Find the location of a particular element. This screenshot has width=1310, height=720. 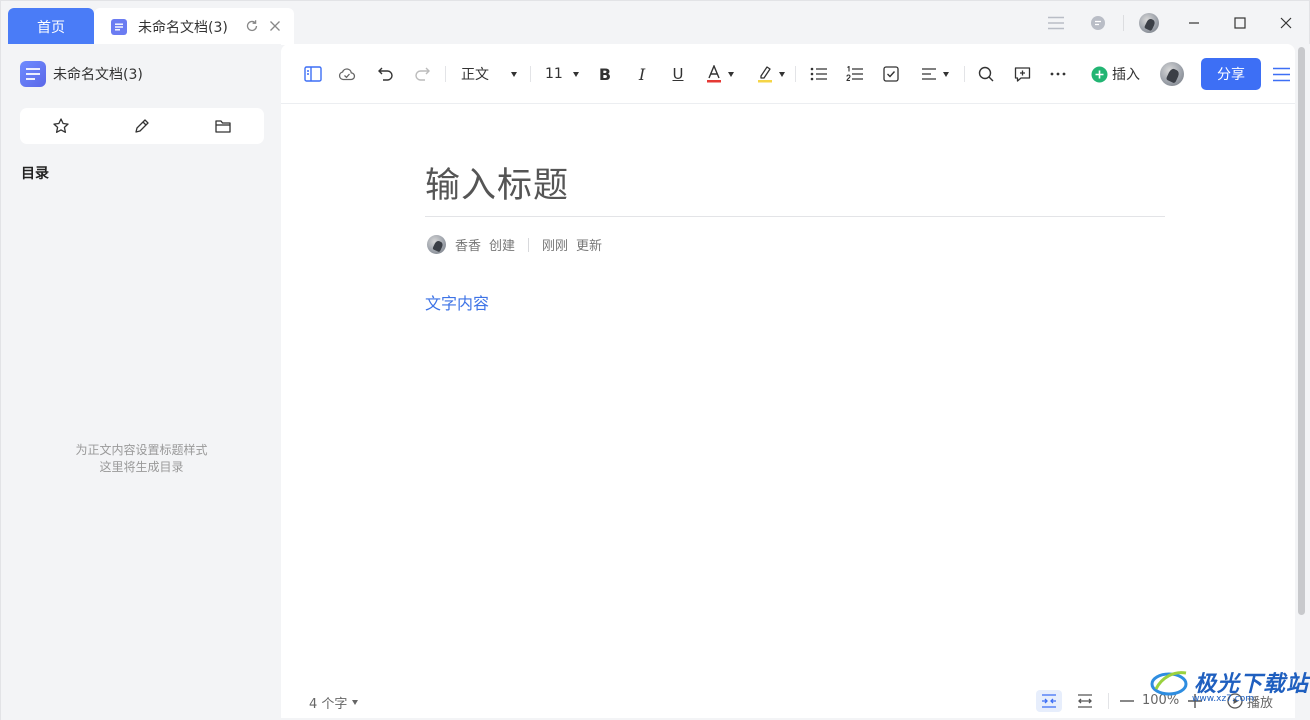

star-icon is located at coordinates (60, 126).